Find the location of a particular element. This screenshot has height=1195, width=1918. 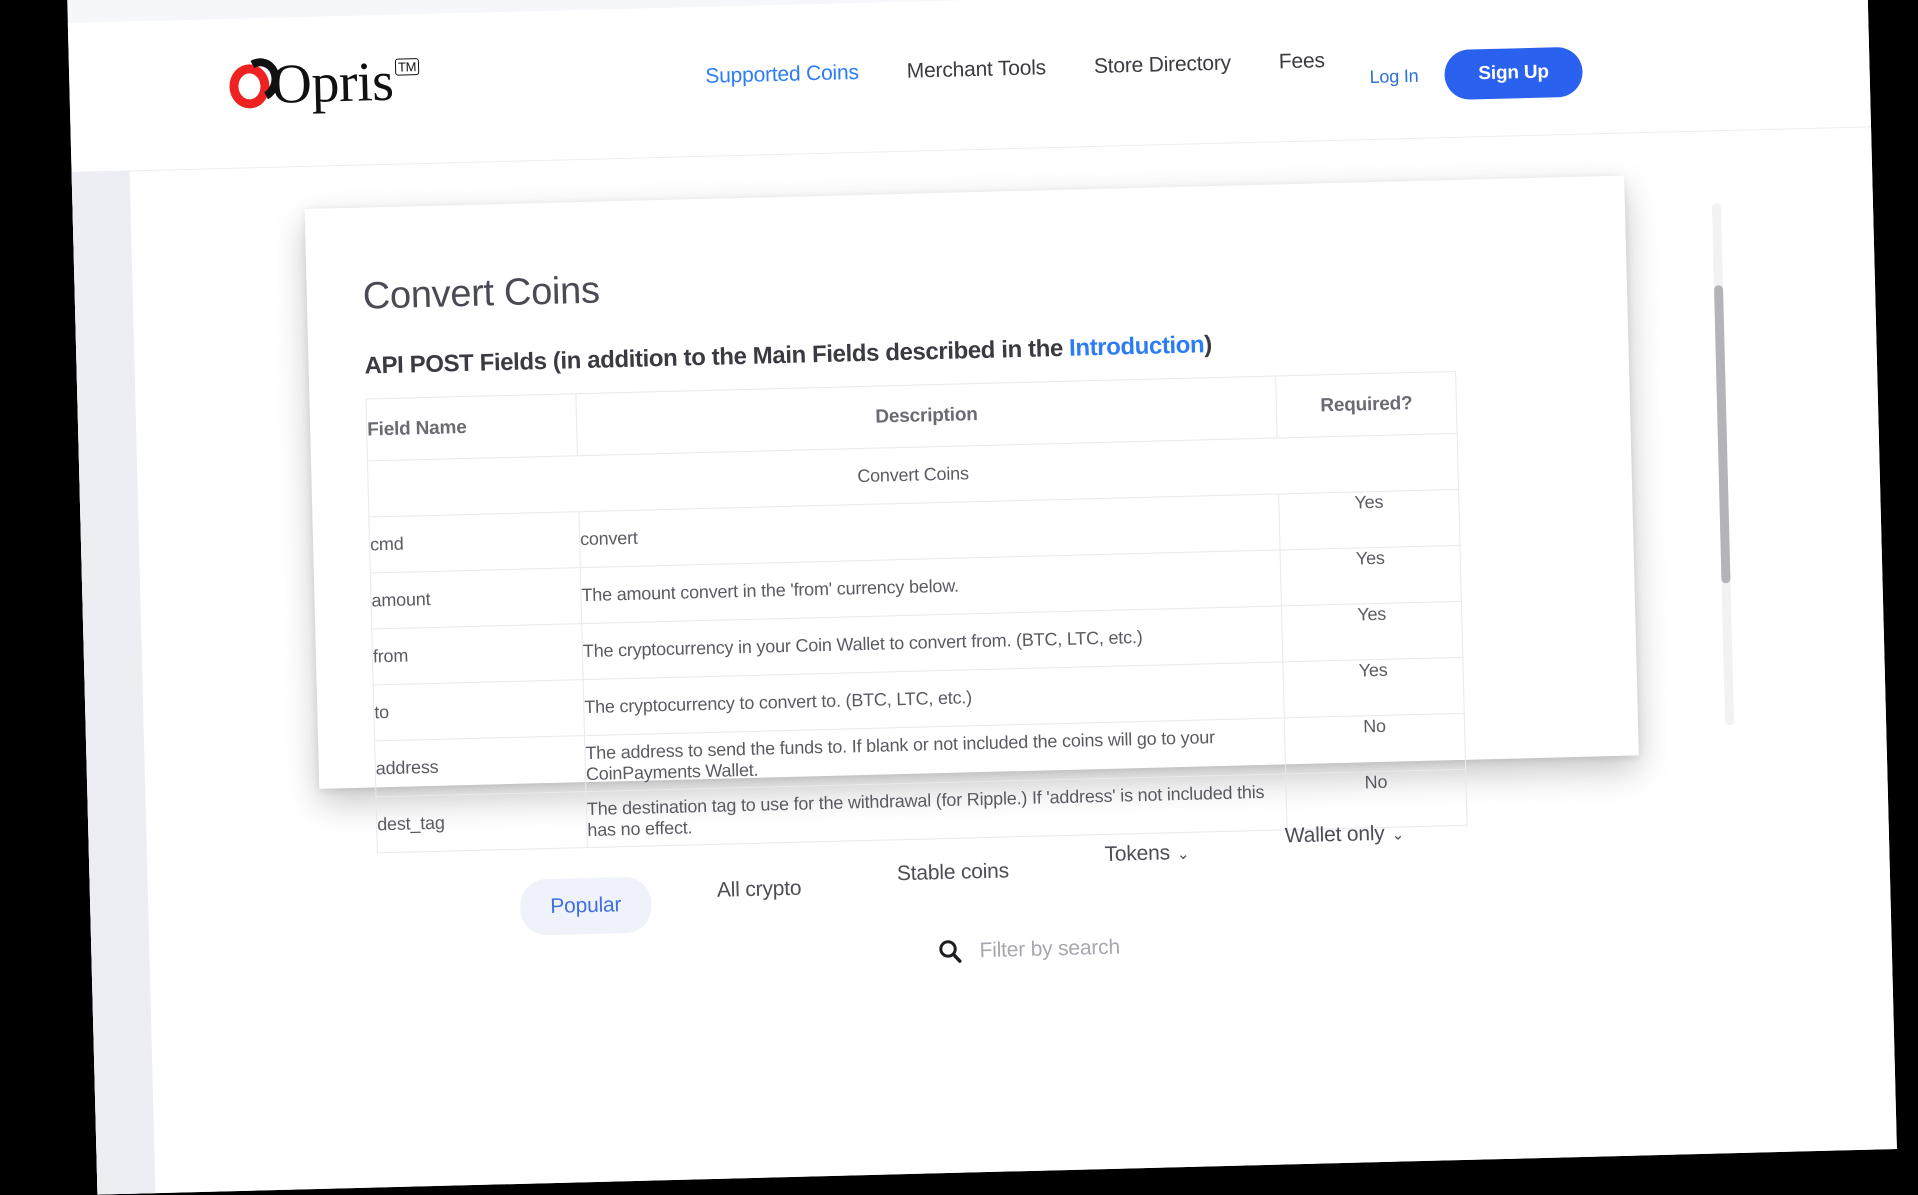

cell-required: No is located at coordinates (1374, 743).